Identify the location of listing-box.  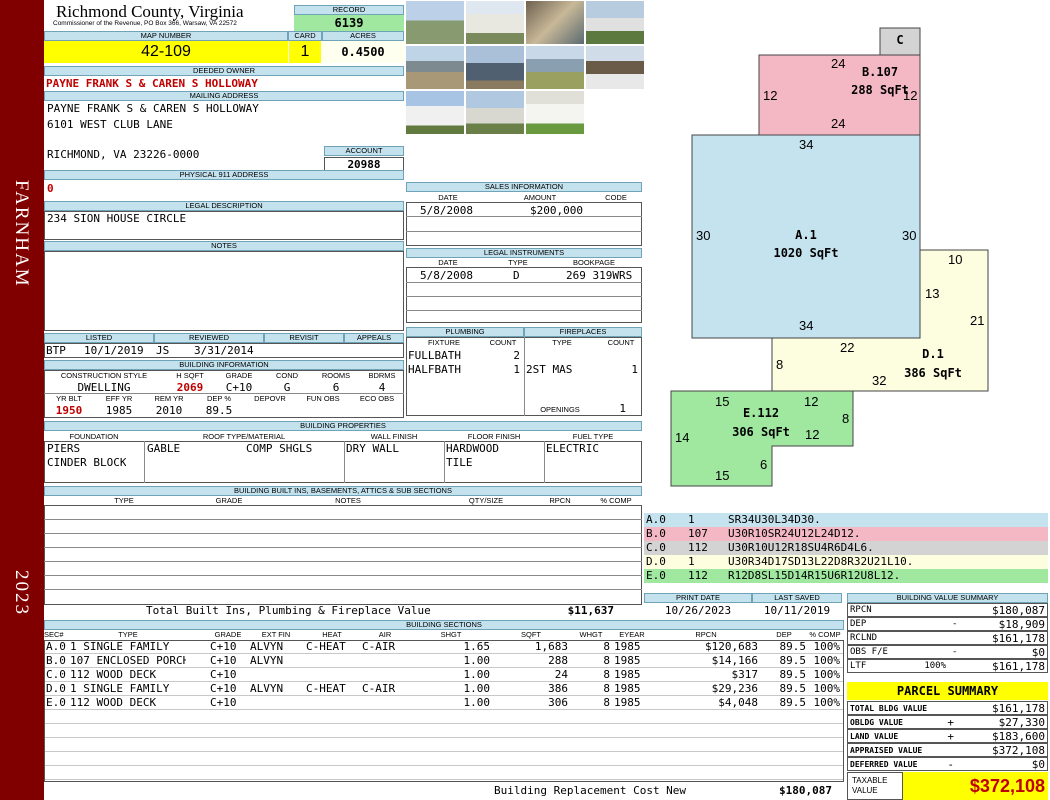
(224, 350).